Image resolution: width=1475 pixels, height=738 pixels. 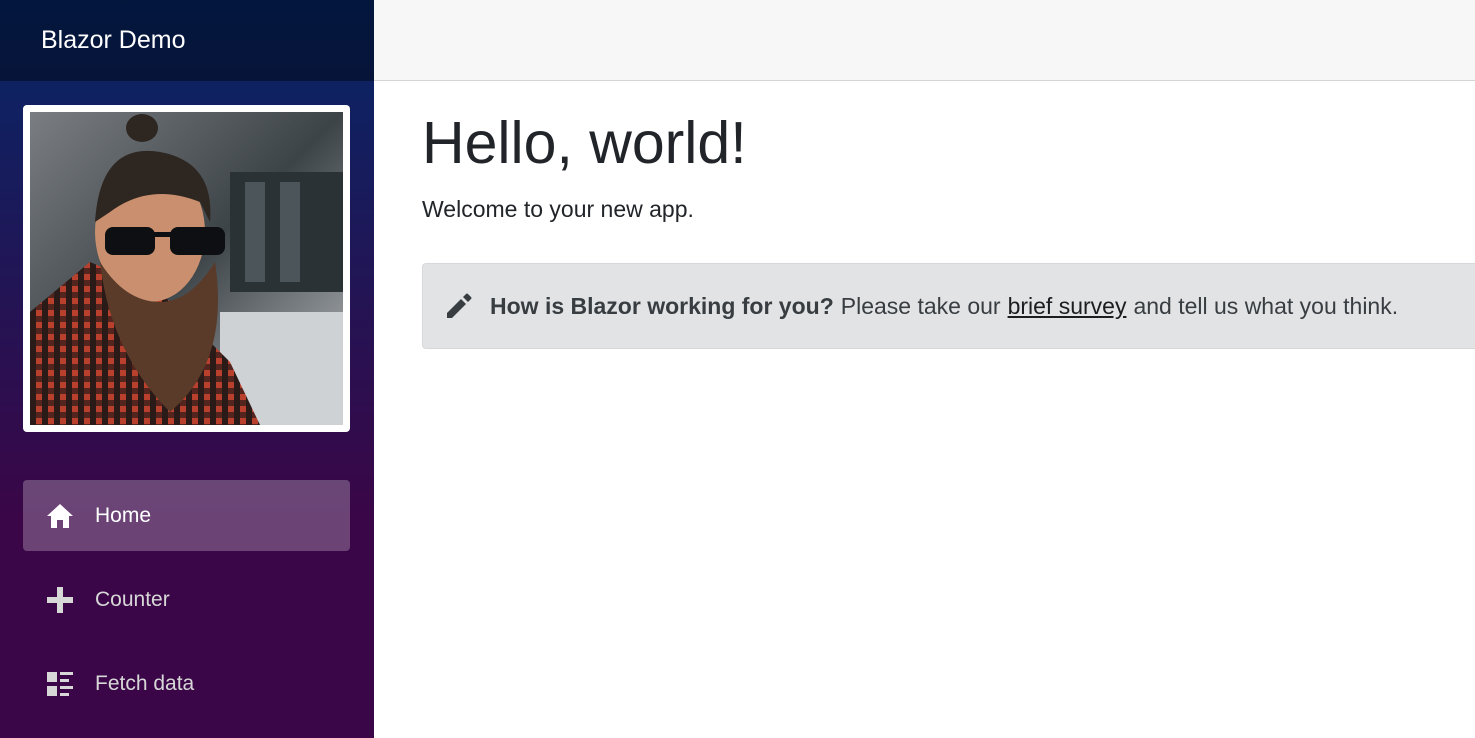 What do you see at coordinates (187, 40) in the screenshot?
I see `brand-bar: Blazor Demo` at bounding box center [187, 40].